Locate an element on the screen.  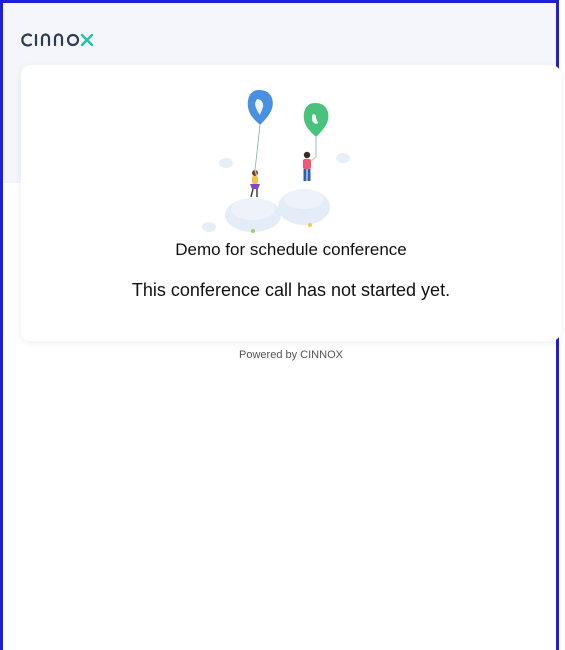
powered-by-footer: Powered by CINNOX is located at coordinates (291, 355).